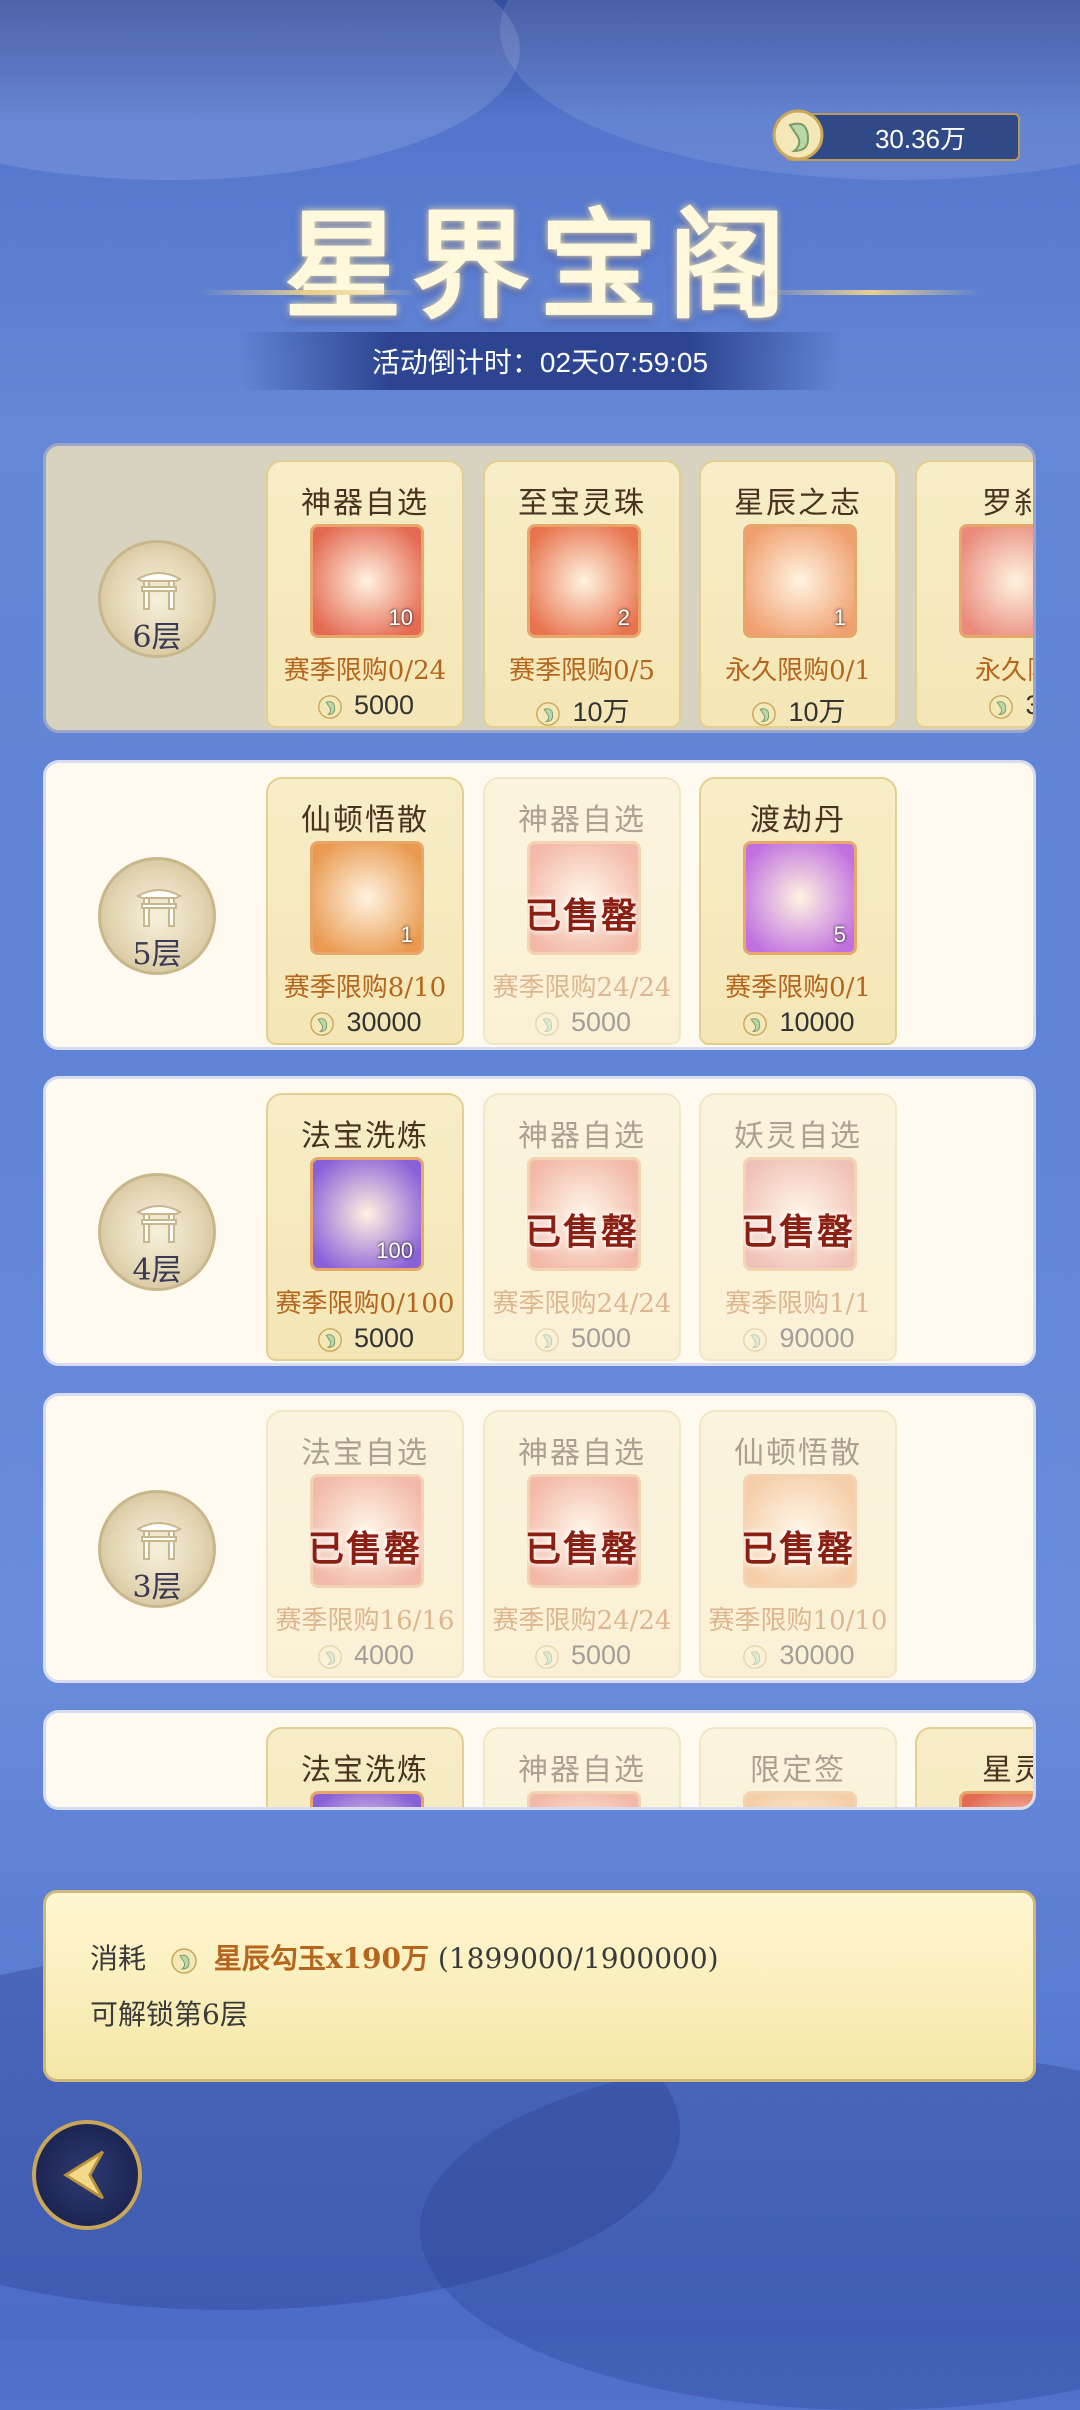 Image resolution: width=1080 pixels, height=2410 pixels. I want to click on currency-value: 30.36万, so click(920, 138).